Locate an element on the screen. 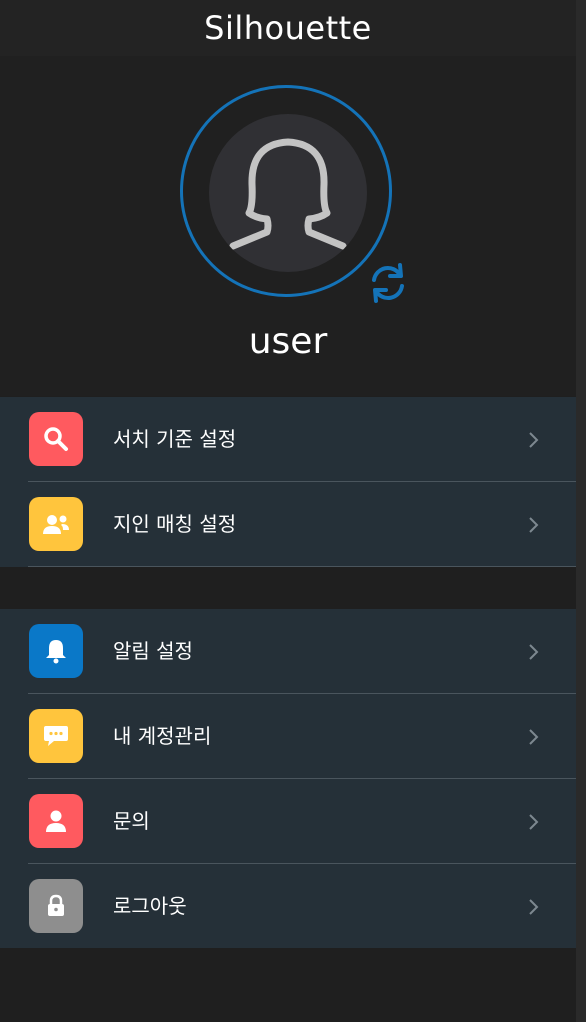  menu-item-account-management: 내 계정관리 is located at coordinates (288, 736).